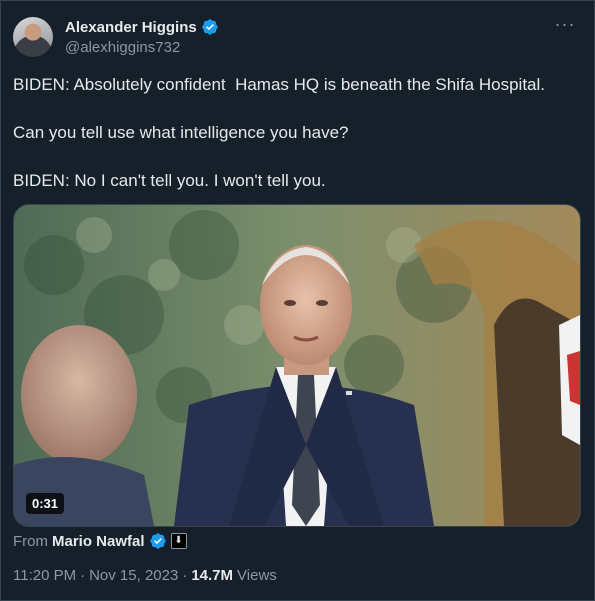 Image resolution: width=595 pixels, height=601 pixels. I want to click on source-attribution: From Mario Nawfal ⬇, so click(100, 541).